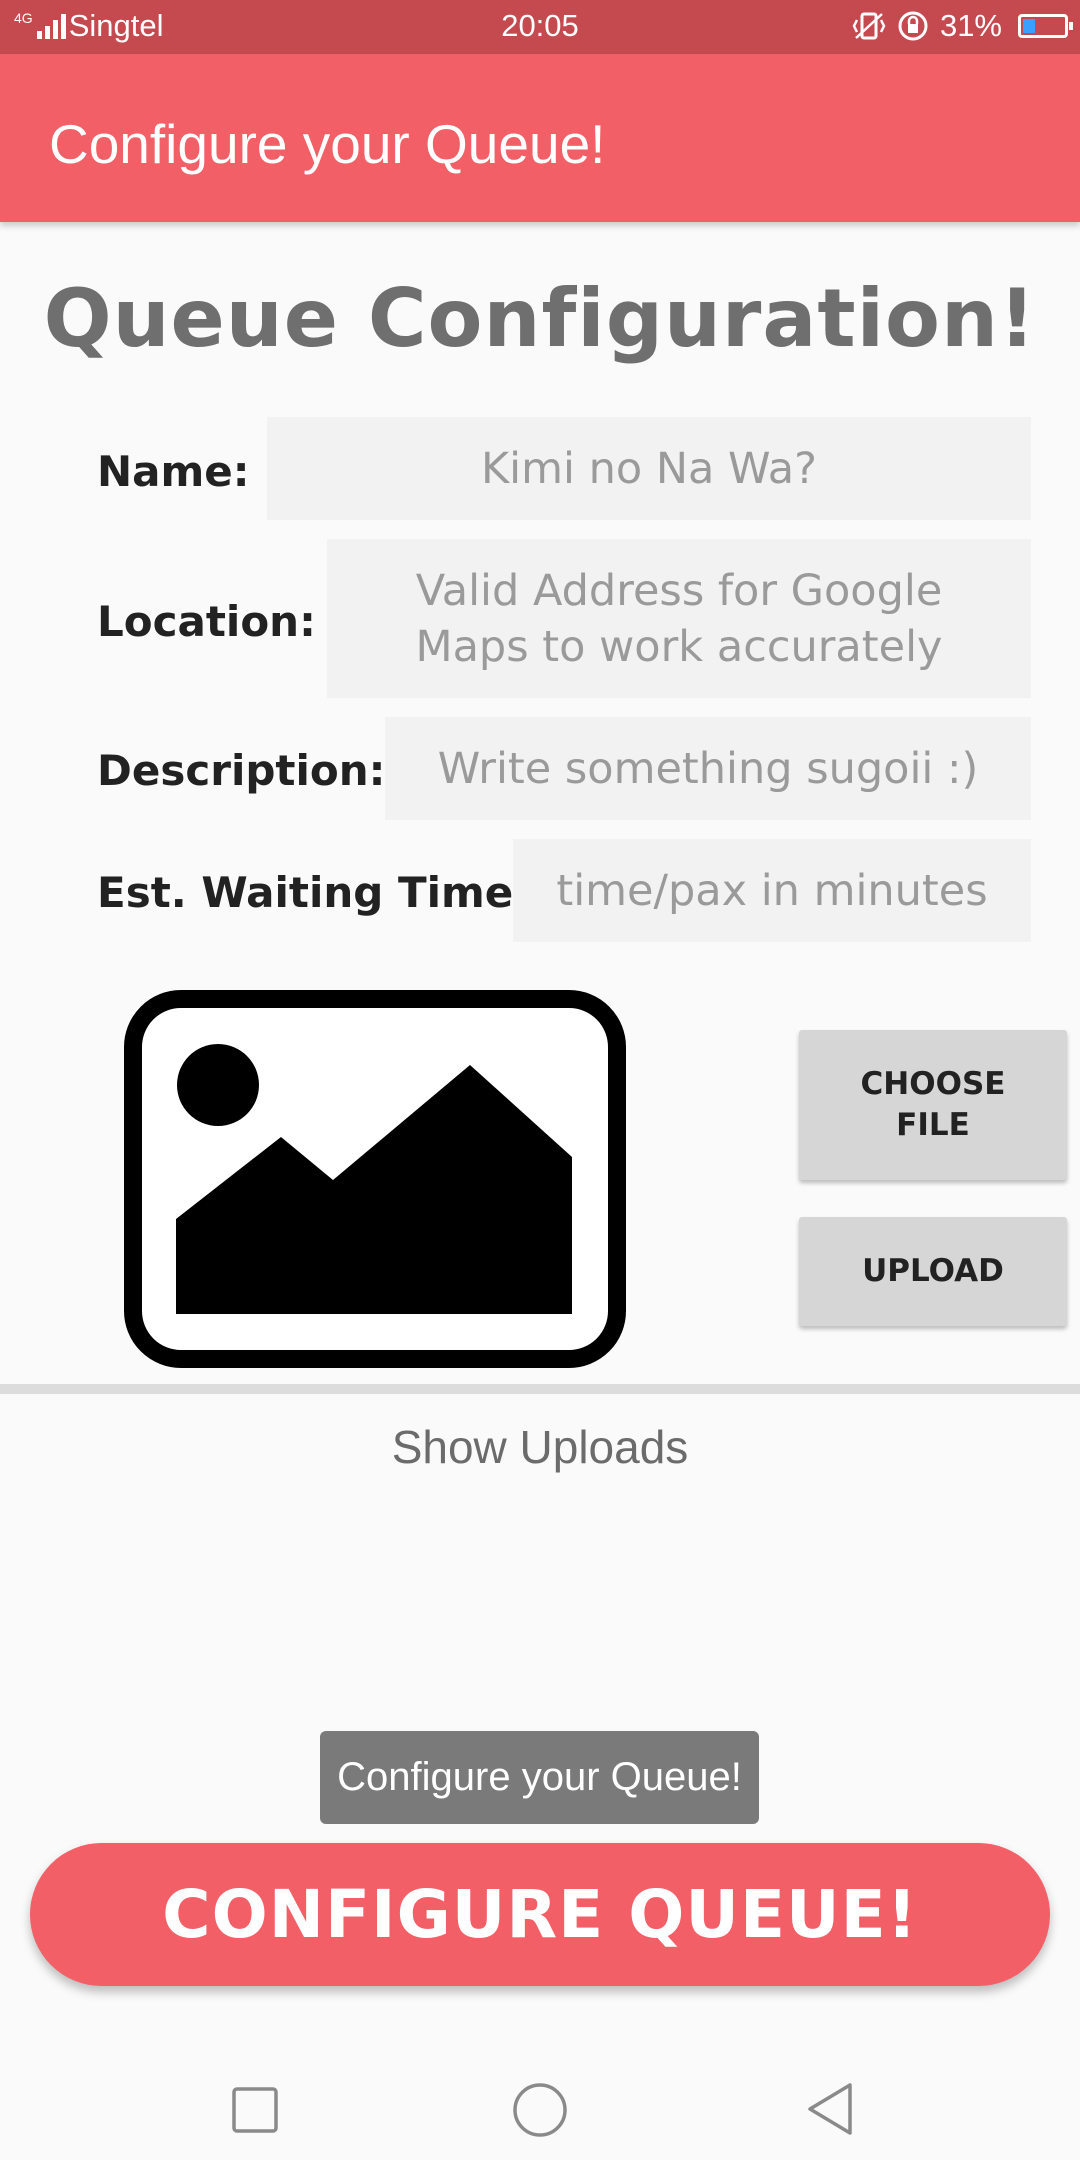 The height and width of the screenshot is (2160, 1080). Describe the element at coordinates (679, 590) in the screenshot. I see `location-placeholder-line1: Valid Address for Google` at that location.